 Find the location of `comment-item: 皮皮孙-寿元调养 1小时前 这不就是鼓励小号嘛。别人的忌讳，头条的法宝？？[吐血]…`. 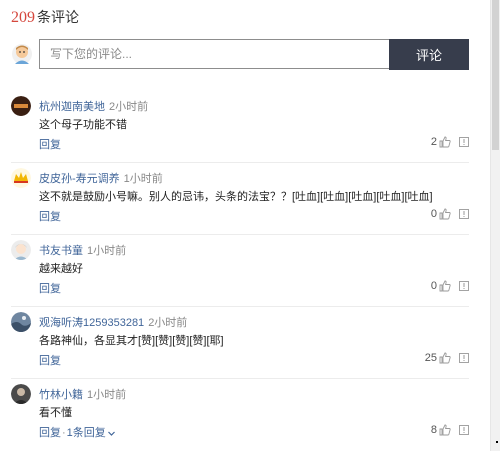

comment-item: 皮皮孙-寿元调养 1小时前 这不就是鼓励小号嘛。别人的忌讳，头条的法宝？？[吐血]… is located at coordinates (240, 199).